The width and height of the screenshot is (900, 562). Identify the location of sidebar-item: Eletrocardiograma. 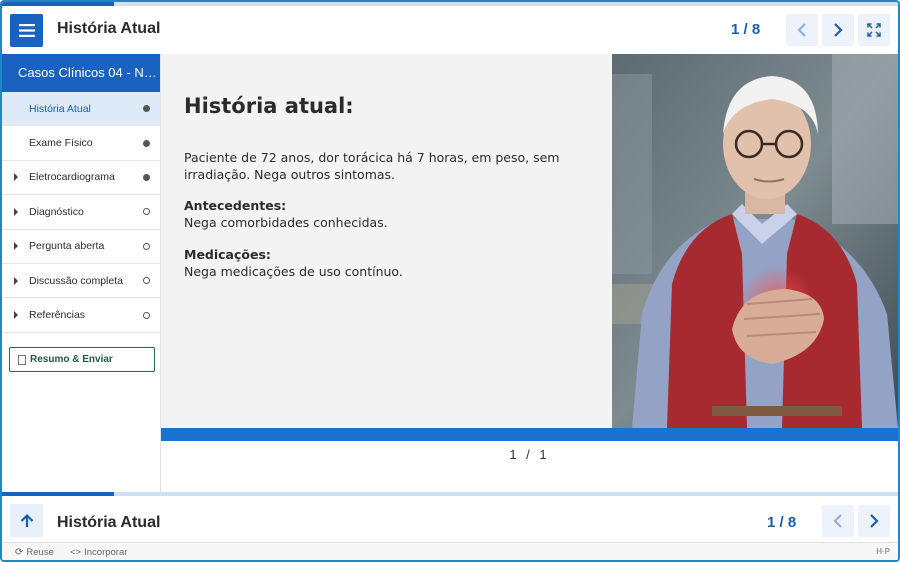
(81, 178).